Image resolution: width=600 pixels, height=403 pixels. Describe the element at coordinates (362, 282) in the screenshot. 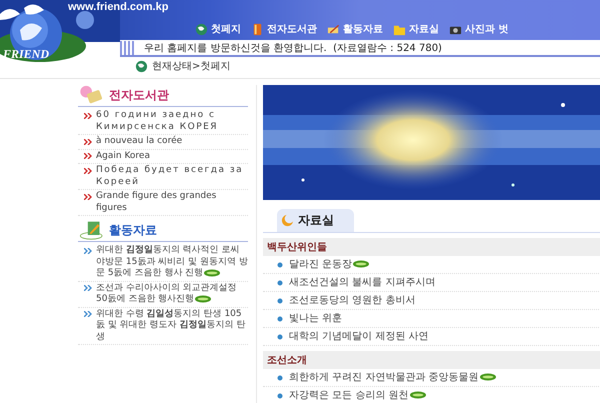

I see `article-link: 새조선건설의 불씨를 지펴주시며` at that location.